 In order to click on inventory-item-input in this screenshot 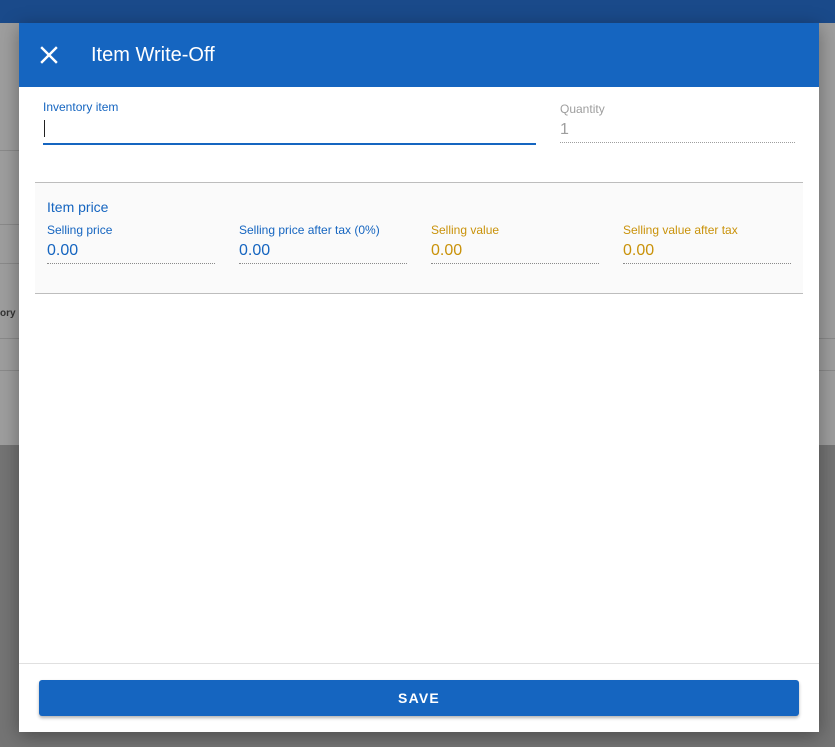, I will do `click(289, 131)`.